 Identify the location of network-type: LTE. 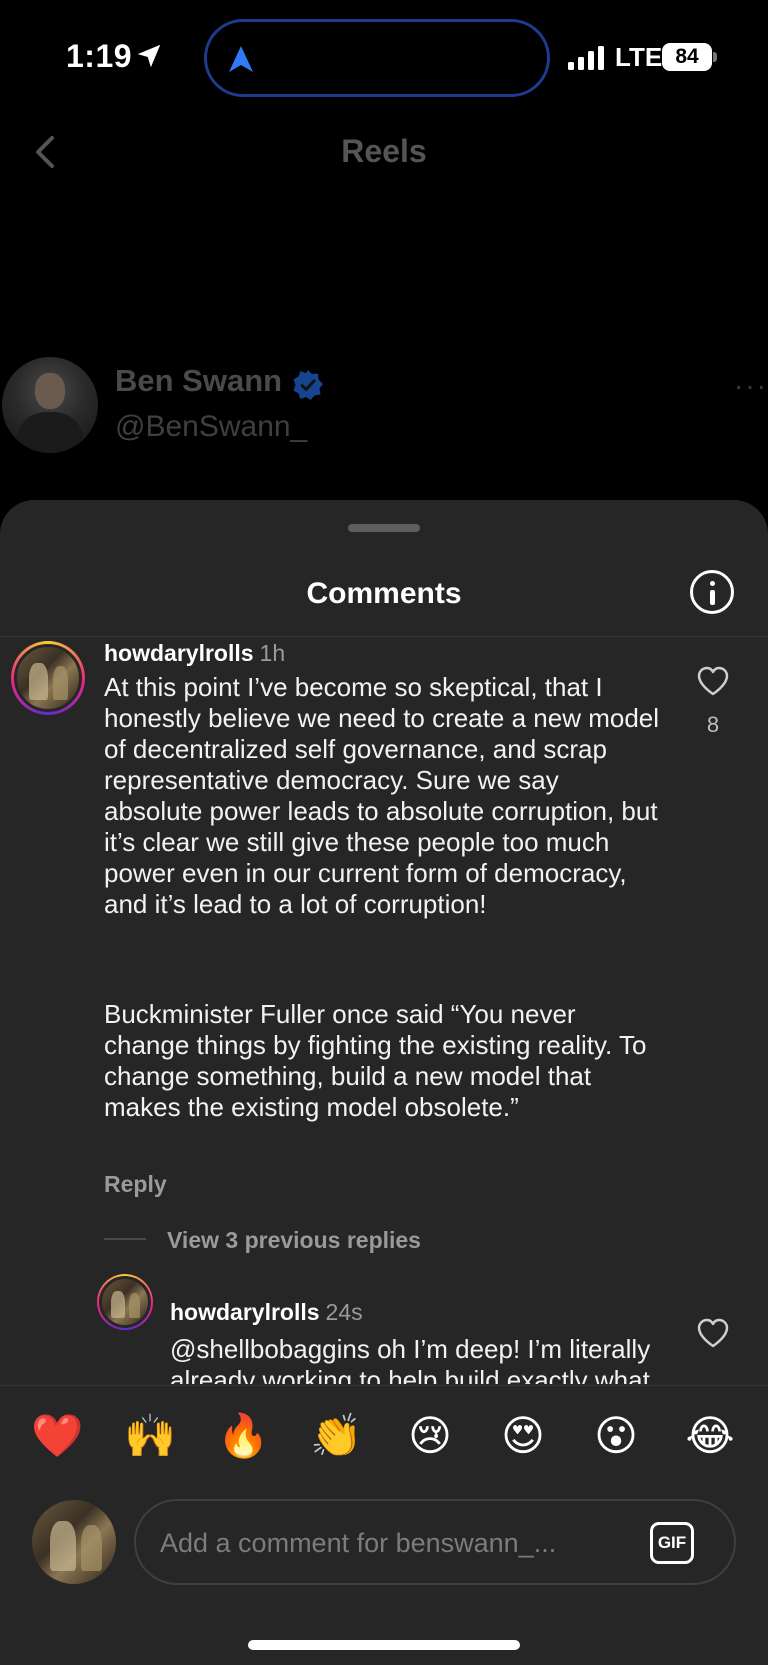
(639, 57).